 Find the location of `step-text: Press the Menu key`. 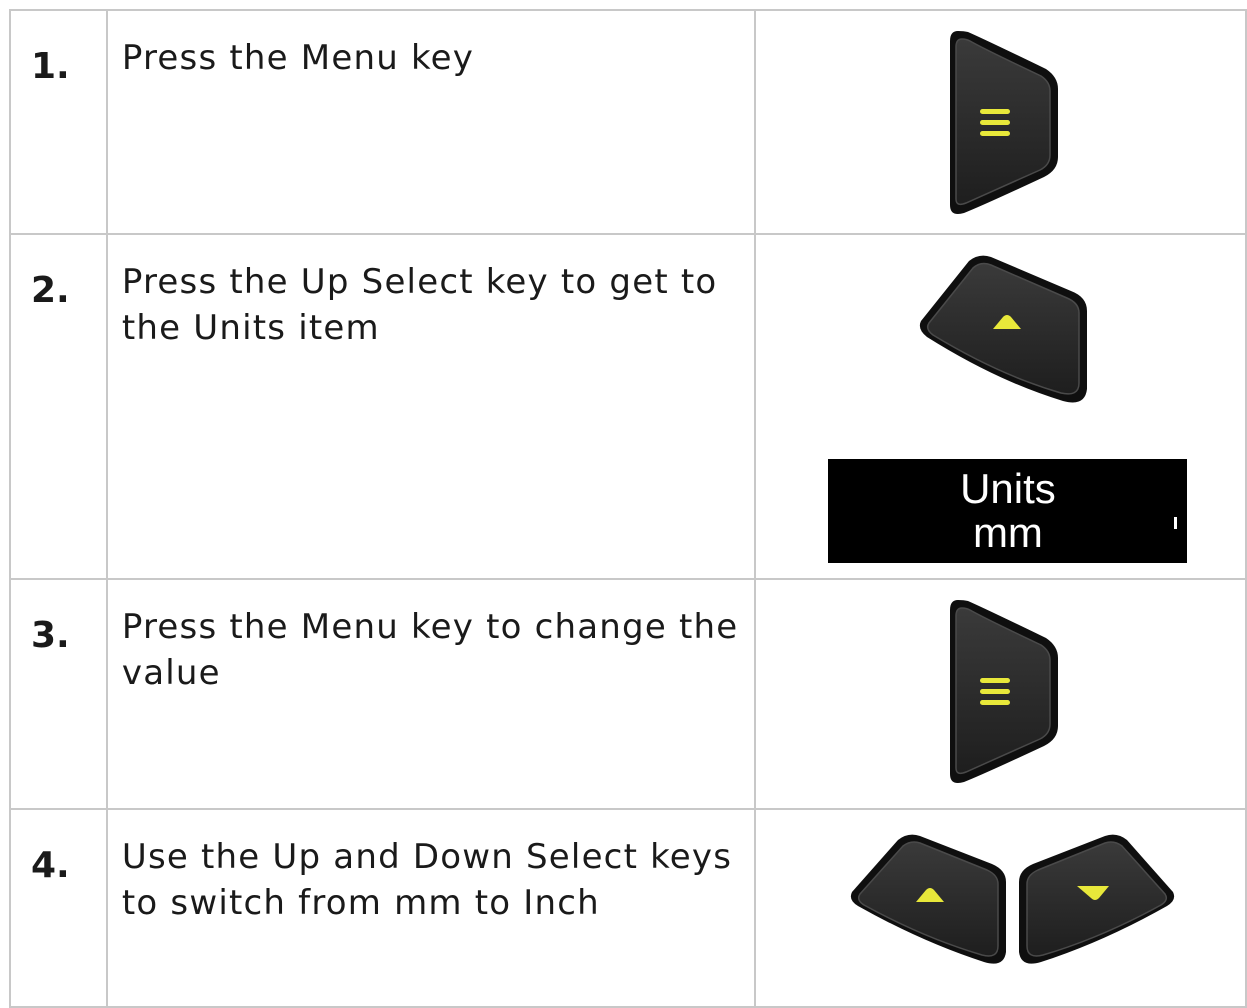

step-text: Press the Menu key is located at coordinates (298, 58).